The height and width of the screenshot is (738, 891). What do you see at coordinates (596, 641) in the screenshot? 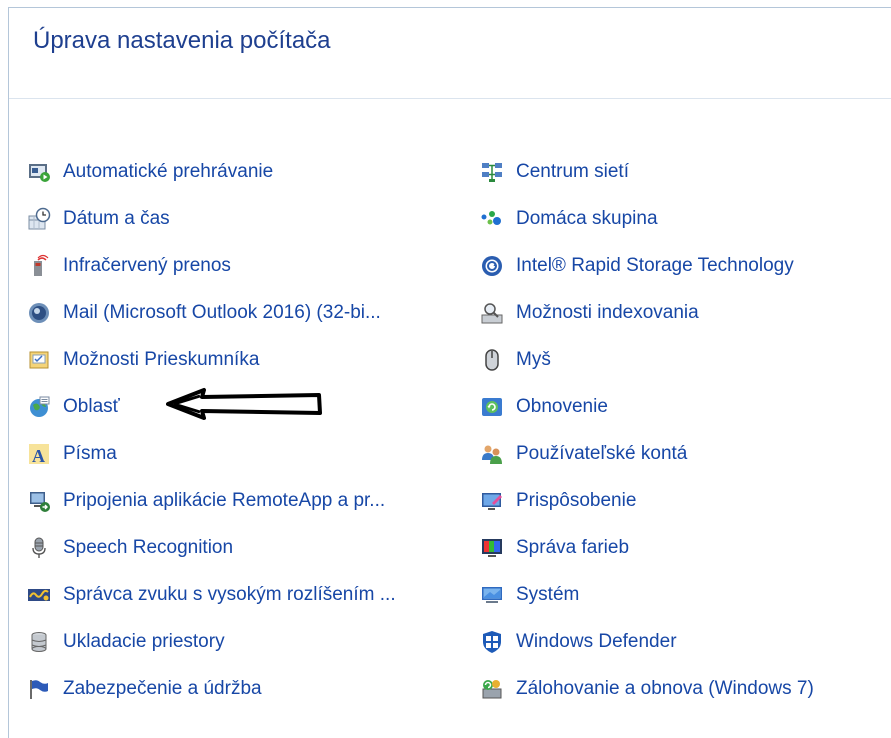
I see `item-label: Windows Defender` at bounding box center [596, 641].